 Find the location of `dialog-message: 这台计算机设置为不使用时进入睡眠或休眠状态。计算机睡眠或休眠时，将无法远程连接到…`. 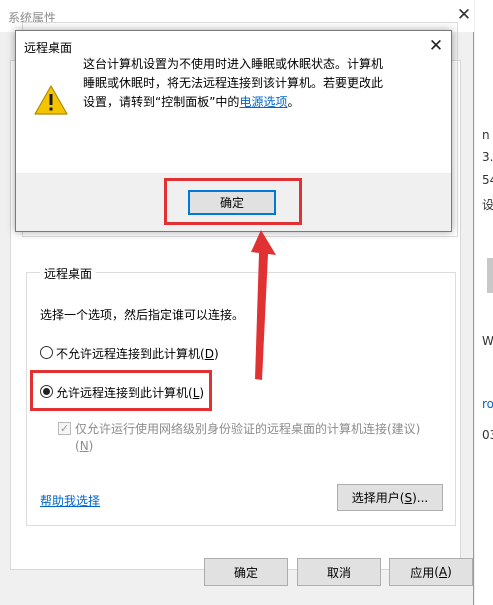

dialog-message: 这台计算机设置为不使用时进入睡眠或休眠状态。计算机睡眠或休眠时，将无法远程连接到… is located at coordinates (233, 83).